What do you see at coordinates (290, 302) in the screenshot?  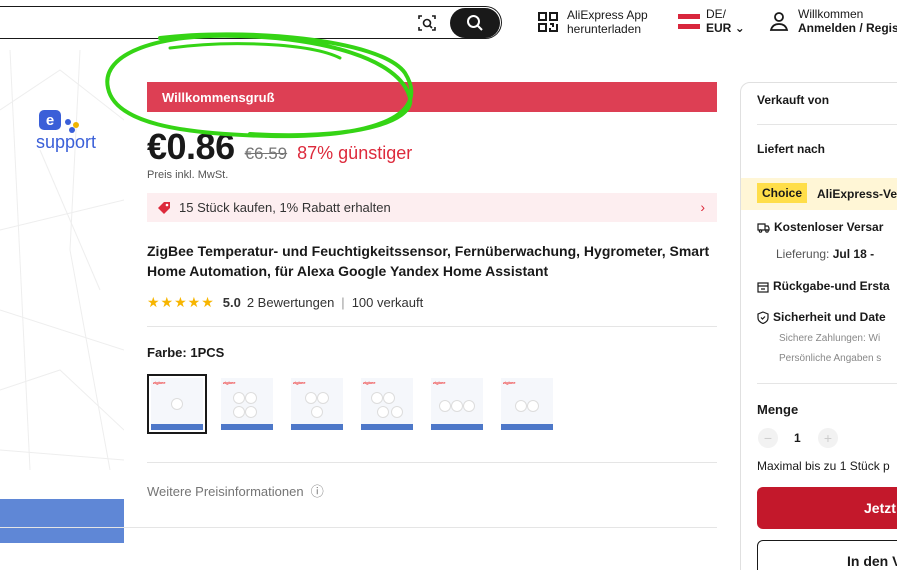 I see `review-count-link: 2 Bewertungen` at bounding box center [290, 302].